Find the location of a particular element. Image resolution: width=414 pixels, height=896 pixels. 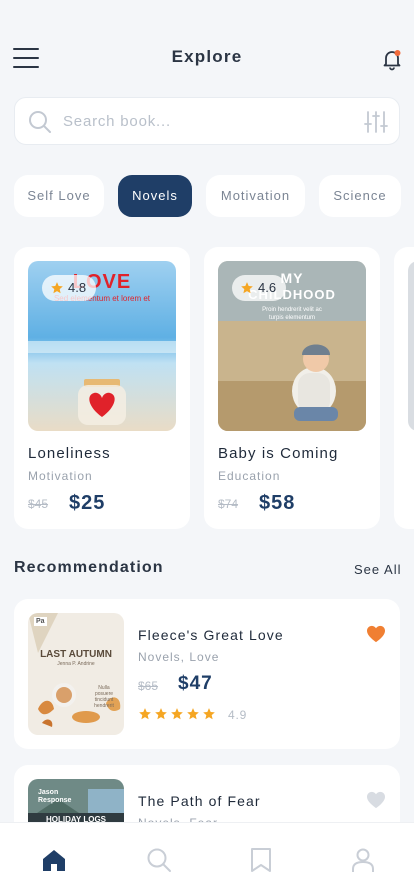

book-cover is located at coordinates (411, 346).